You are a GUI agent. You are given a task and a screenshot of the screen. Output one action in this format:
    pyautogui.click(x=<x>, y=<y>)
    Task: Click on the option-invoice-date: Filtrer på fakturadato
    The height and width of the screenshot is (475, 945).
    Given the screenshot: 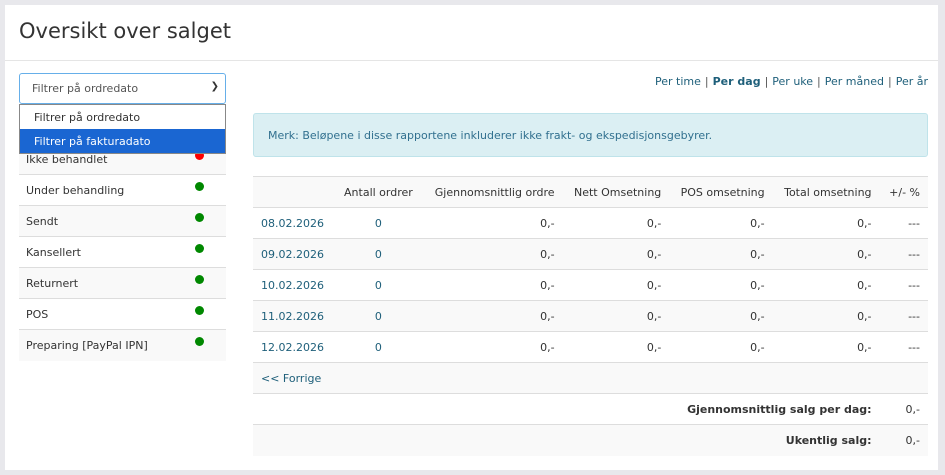 What is the action you would take?
    pyautogui.click(x=122, y=141)
    